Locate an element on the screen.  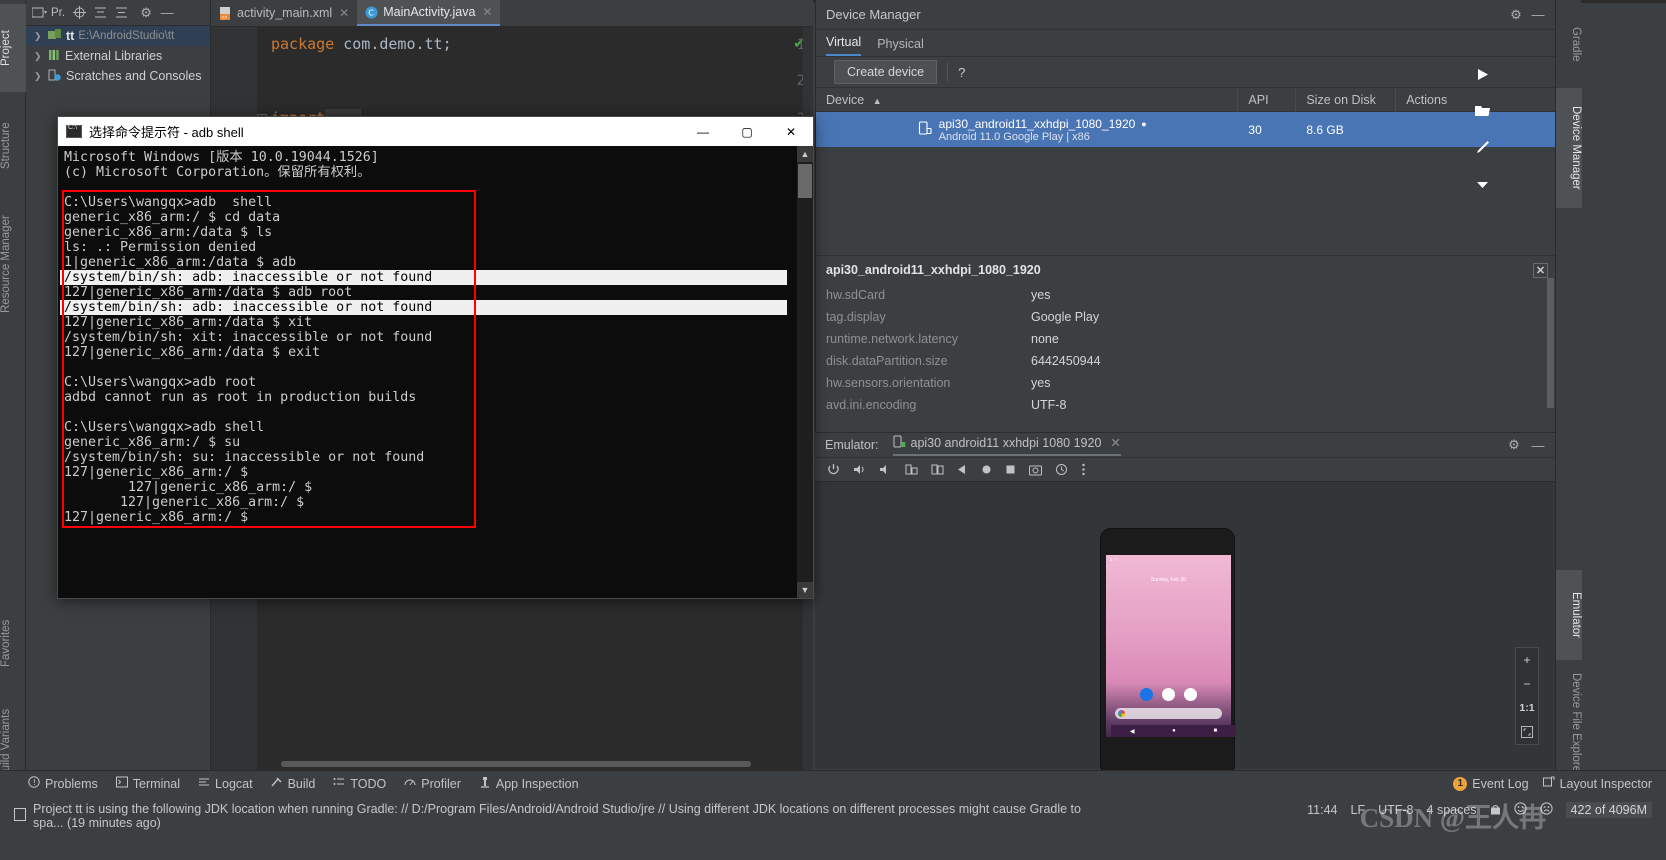
home-nav-icon: ● is located at coordinates (1174, 731).